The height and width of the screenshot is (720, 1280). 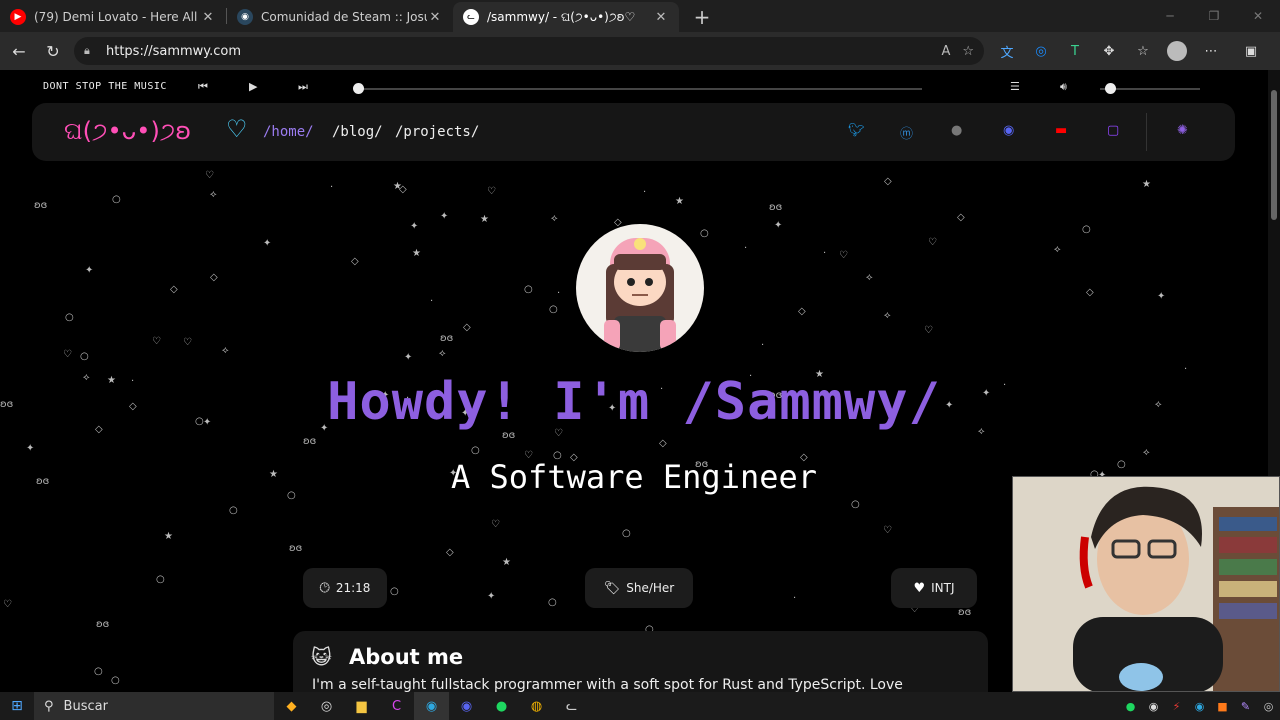 What do you see at coordinates (856, 130) in the screenshot?
I see `twitter-icon: 🐦︎` at bounding box center [856, 130].